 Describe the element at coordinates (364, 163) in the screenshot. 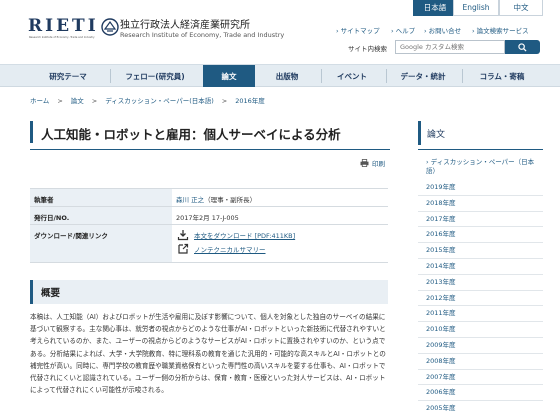

I see `printer-icon` at that location.